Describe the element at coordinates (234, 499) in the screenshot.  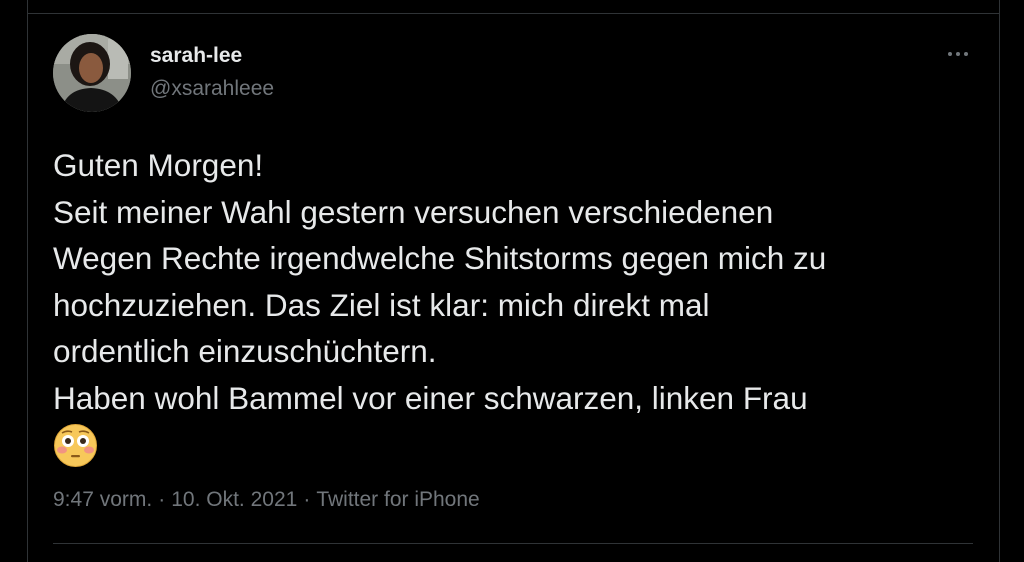
I see `tweet-date-link: 10. Okt. 2021` at that location.